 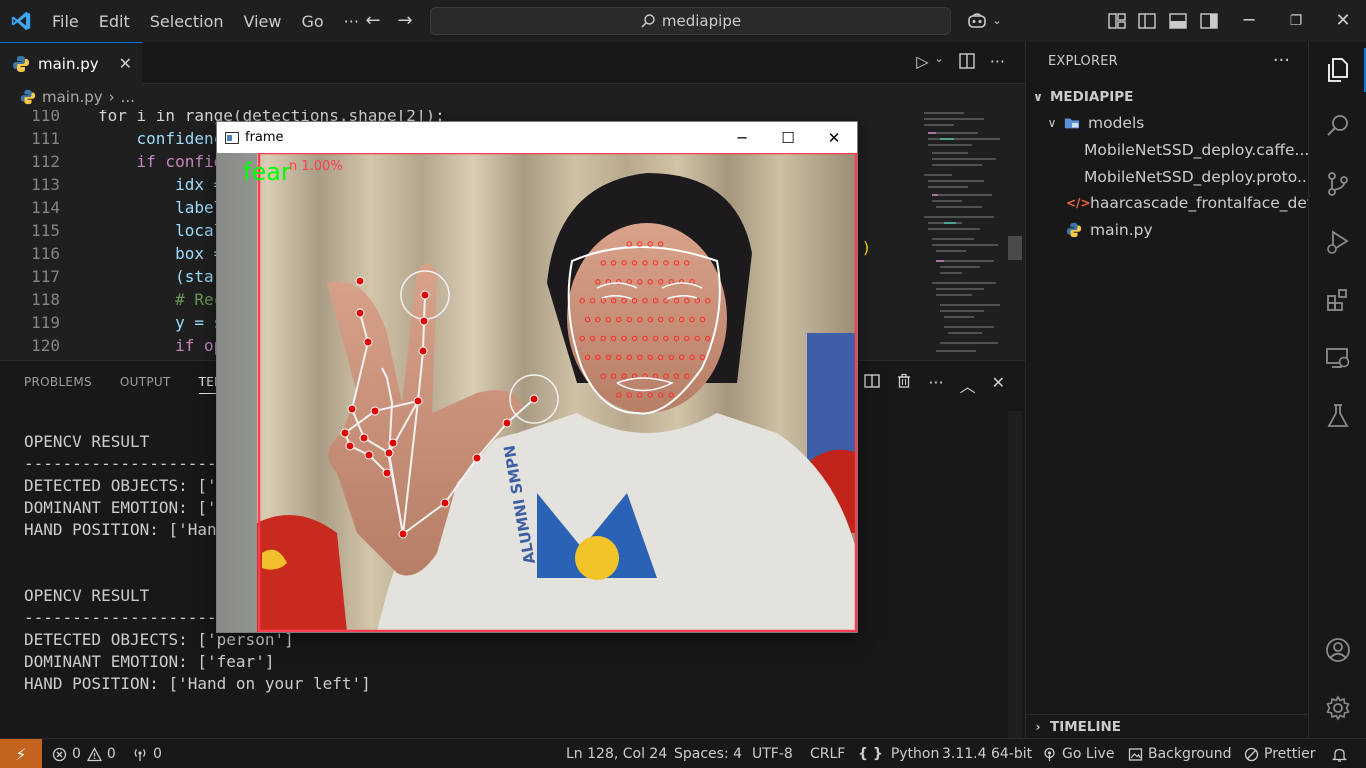 What do you see at coordinates (834, 137) in the screenshot?
I see `frame-close-icon: ✕` at bounding box center [834, 137].